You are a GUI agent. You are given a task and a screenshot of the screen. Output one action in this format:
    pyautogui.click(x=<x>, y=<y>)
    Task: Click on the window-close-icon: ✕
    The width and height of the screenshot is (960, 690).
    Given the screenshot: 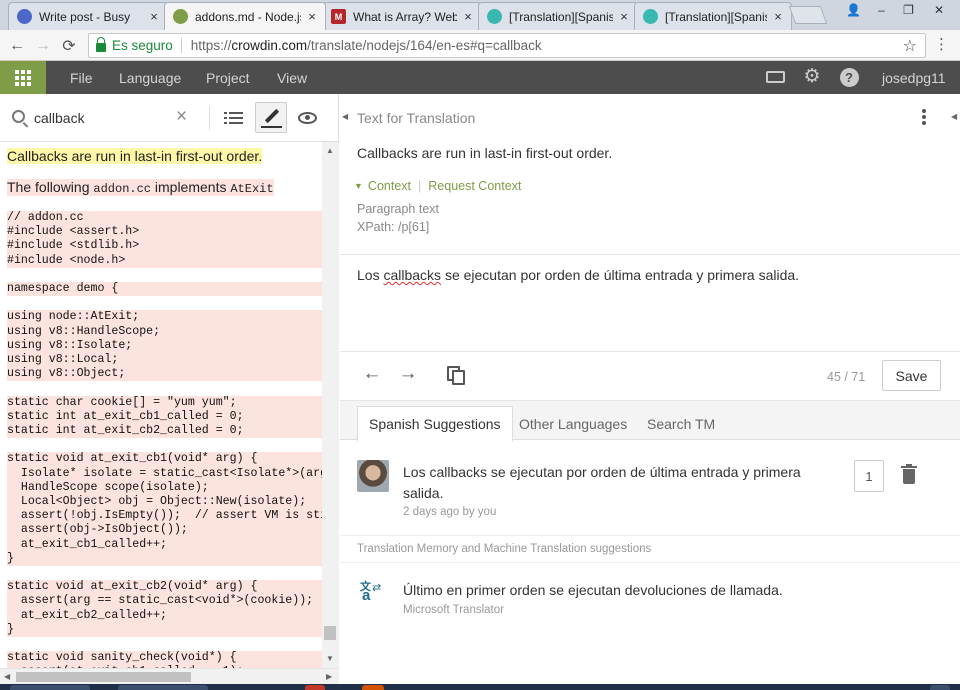 What is the action you would take?
    pyautogui.click(x=939, y=10)
    